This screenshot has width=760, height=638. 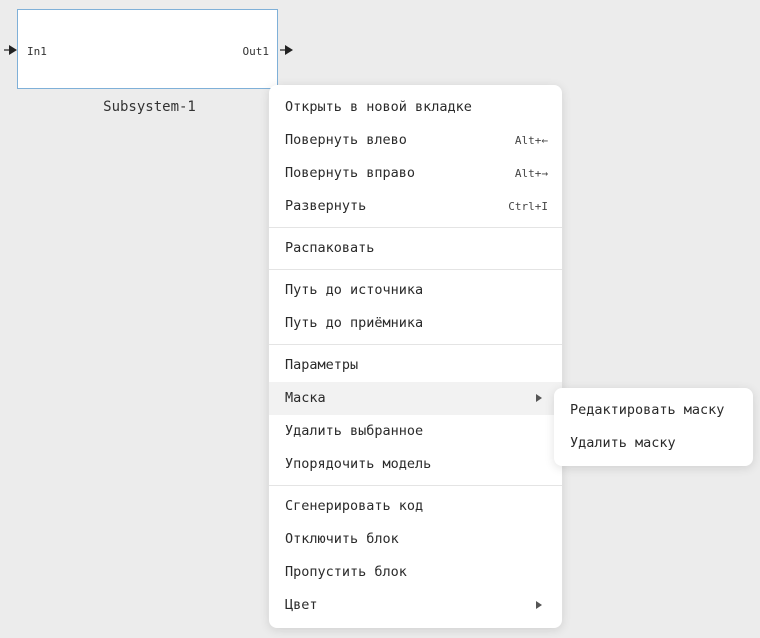 I want to click on menu-item-arrange-model: Упорядочить модель, so click(x=415, y=464).